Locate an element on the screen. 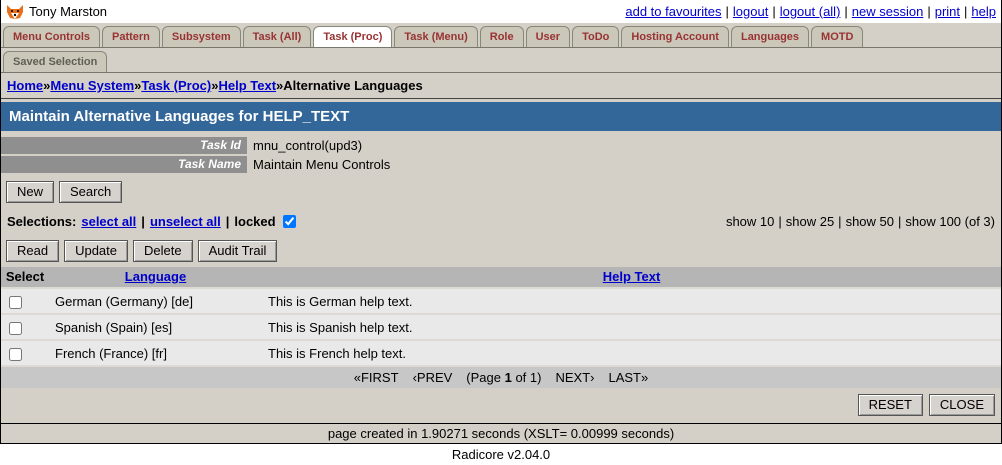 This screenshot has width=1002, height=465. toolbar-actions: Read Update Delete Audit Trail is located at coordinates (501, 250).